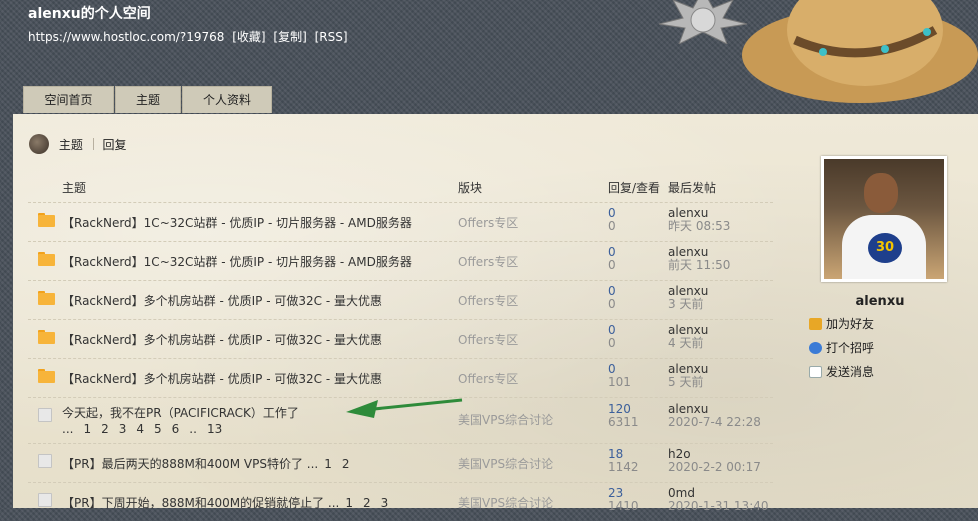 The height and width of the screenshot is (521, 978). I want to click on column-last-post: 最后发帖, so click(692, 188).